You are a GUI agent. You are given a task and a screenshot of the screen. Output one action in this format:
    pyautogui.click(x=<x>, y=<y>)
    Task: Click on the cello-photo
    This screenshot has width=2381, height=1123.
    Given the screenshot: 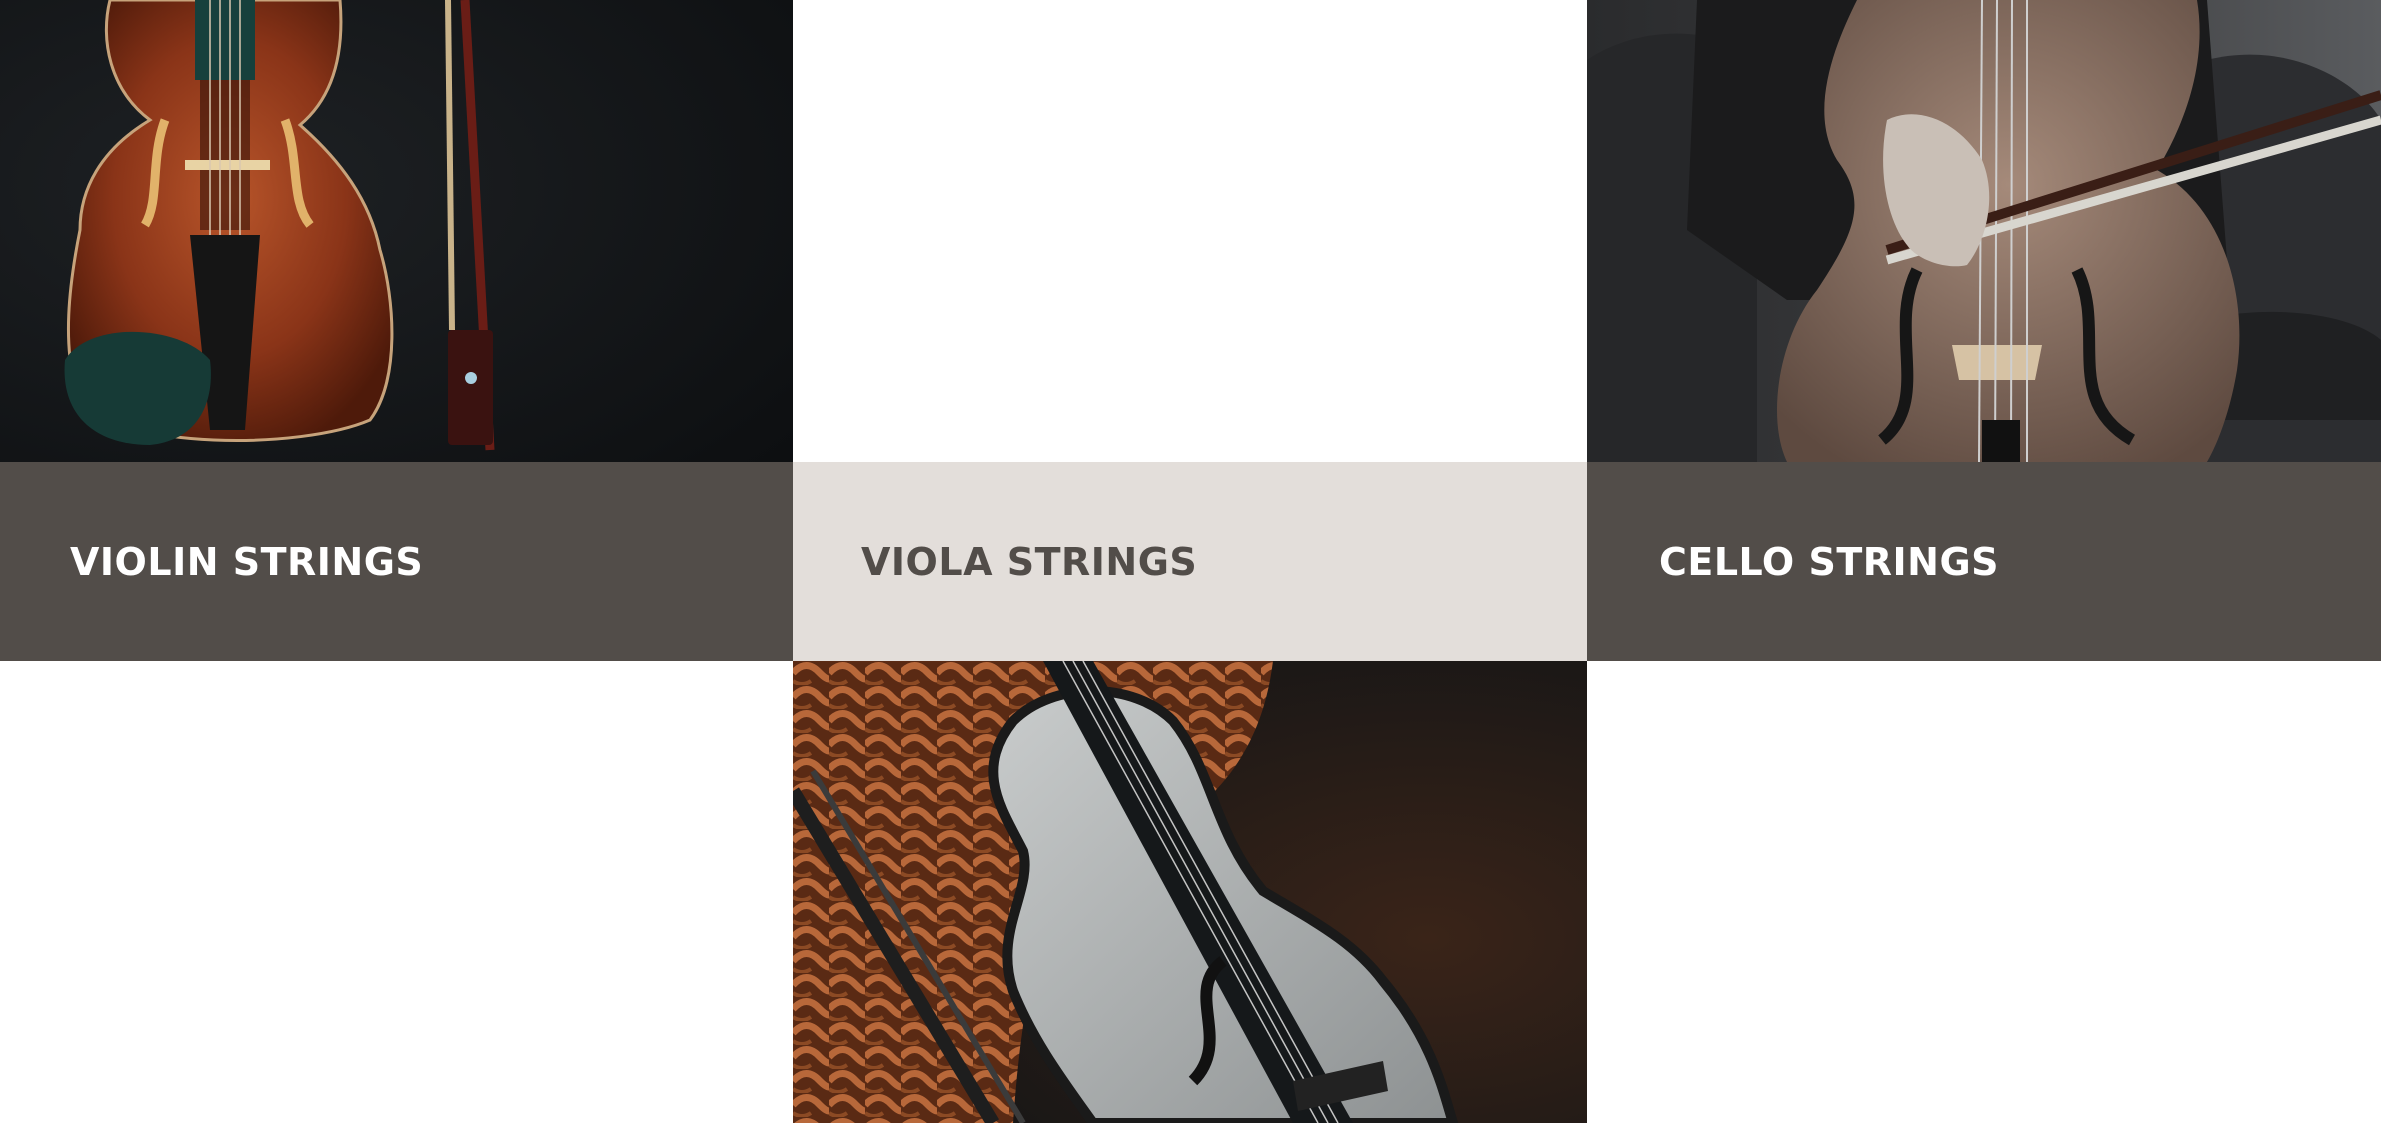 What is the action you would take?
    pyautogui.click(x=1984, y=231)
    